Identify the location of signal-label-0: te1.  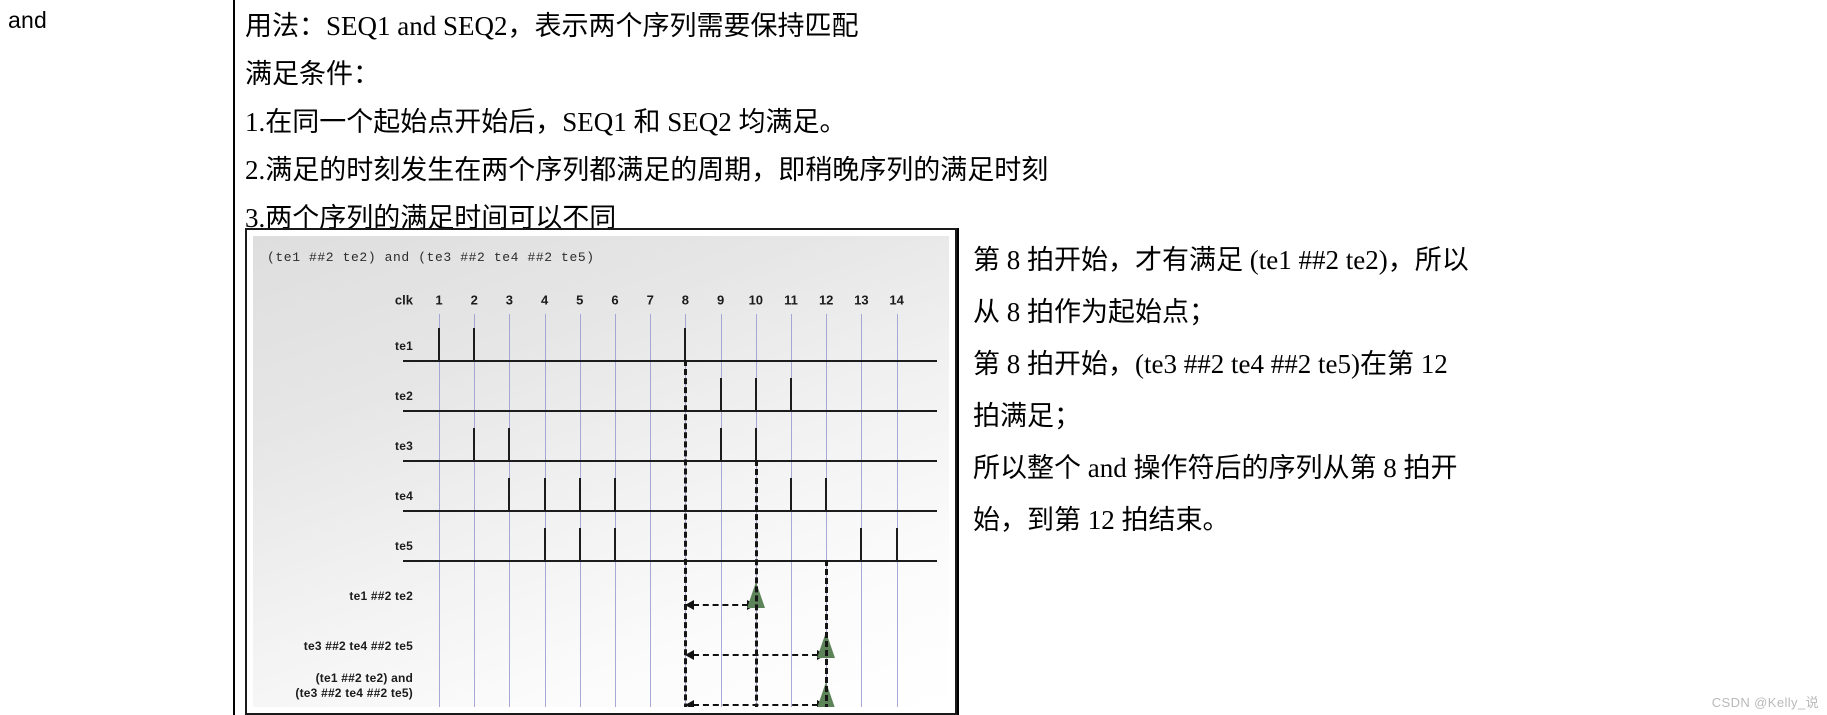
(404, 346).